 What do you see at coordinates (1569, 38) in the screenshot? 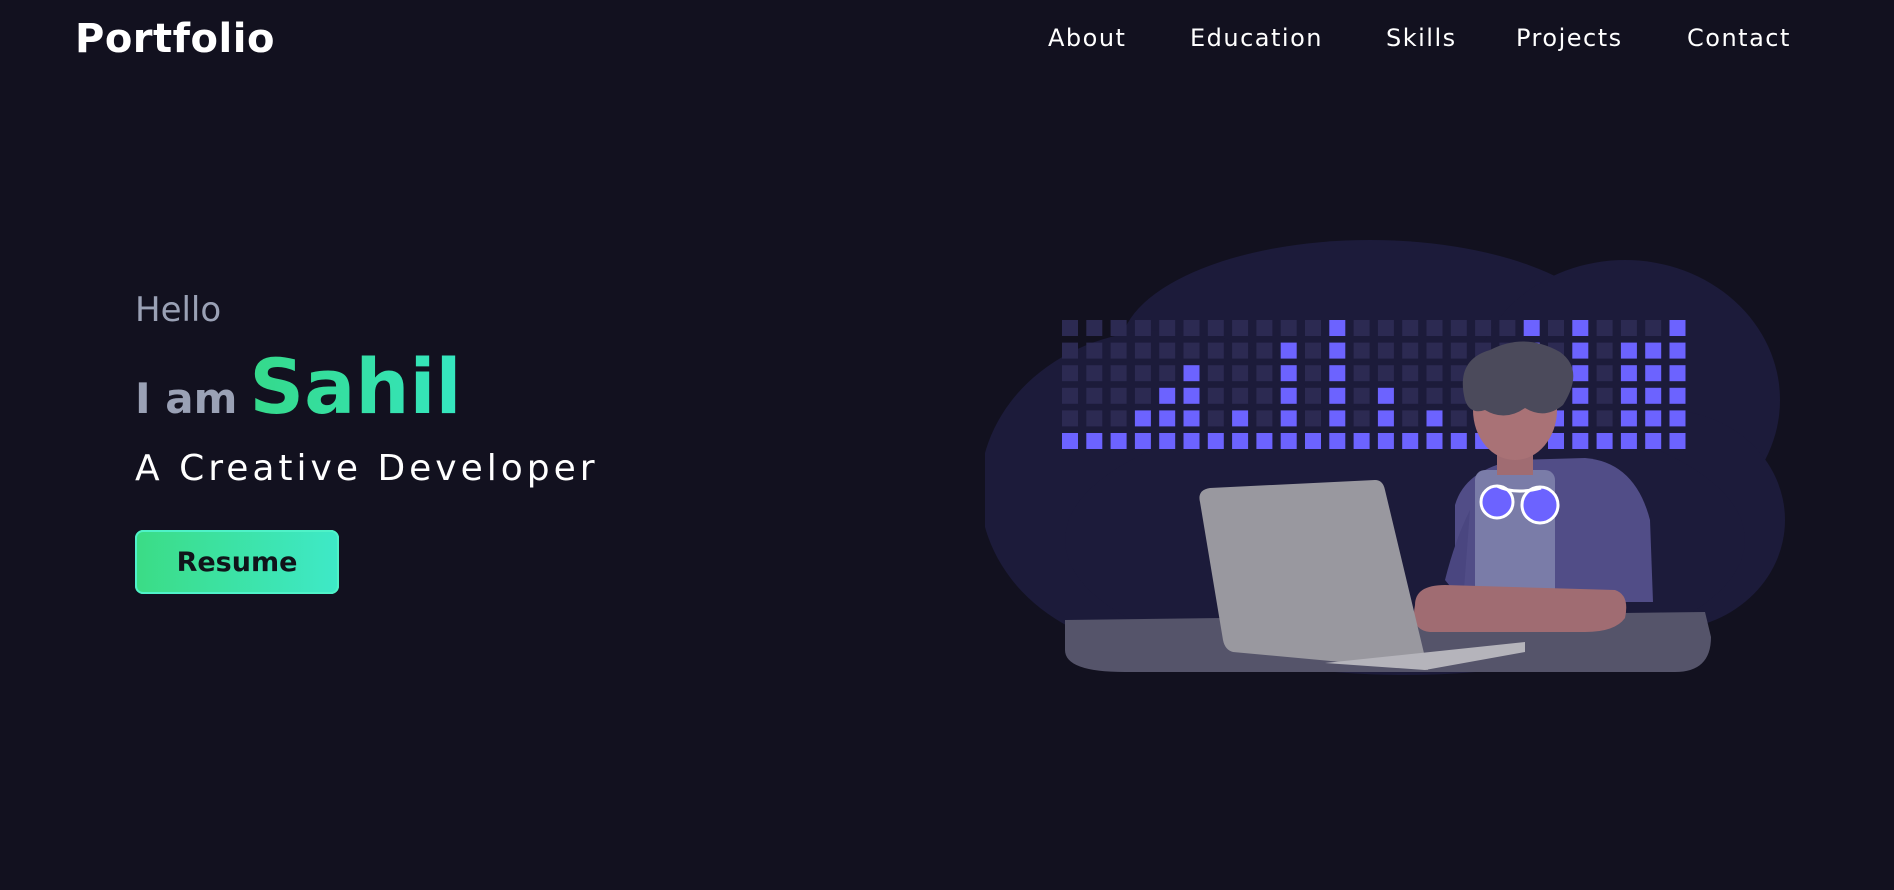
I see `nav-link-projects: Projects` at bounding box center [1569, 38].